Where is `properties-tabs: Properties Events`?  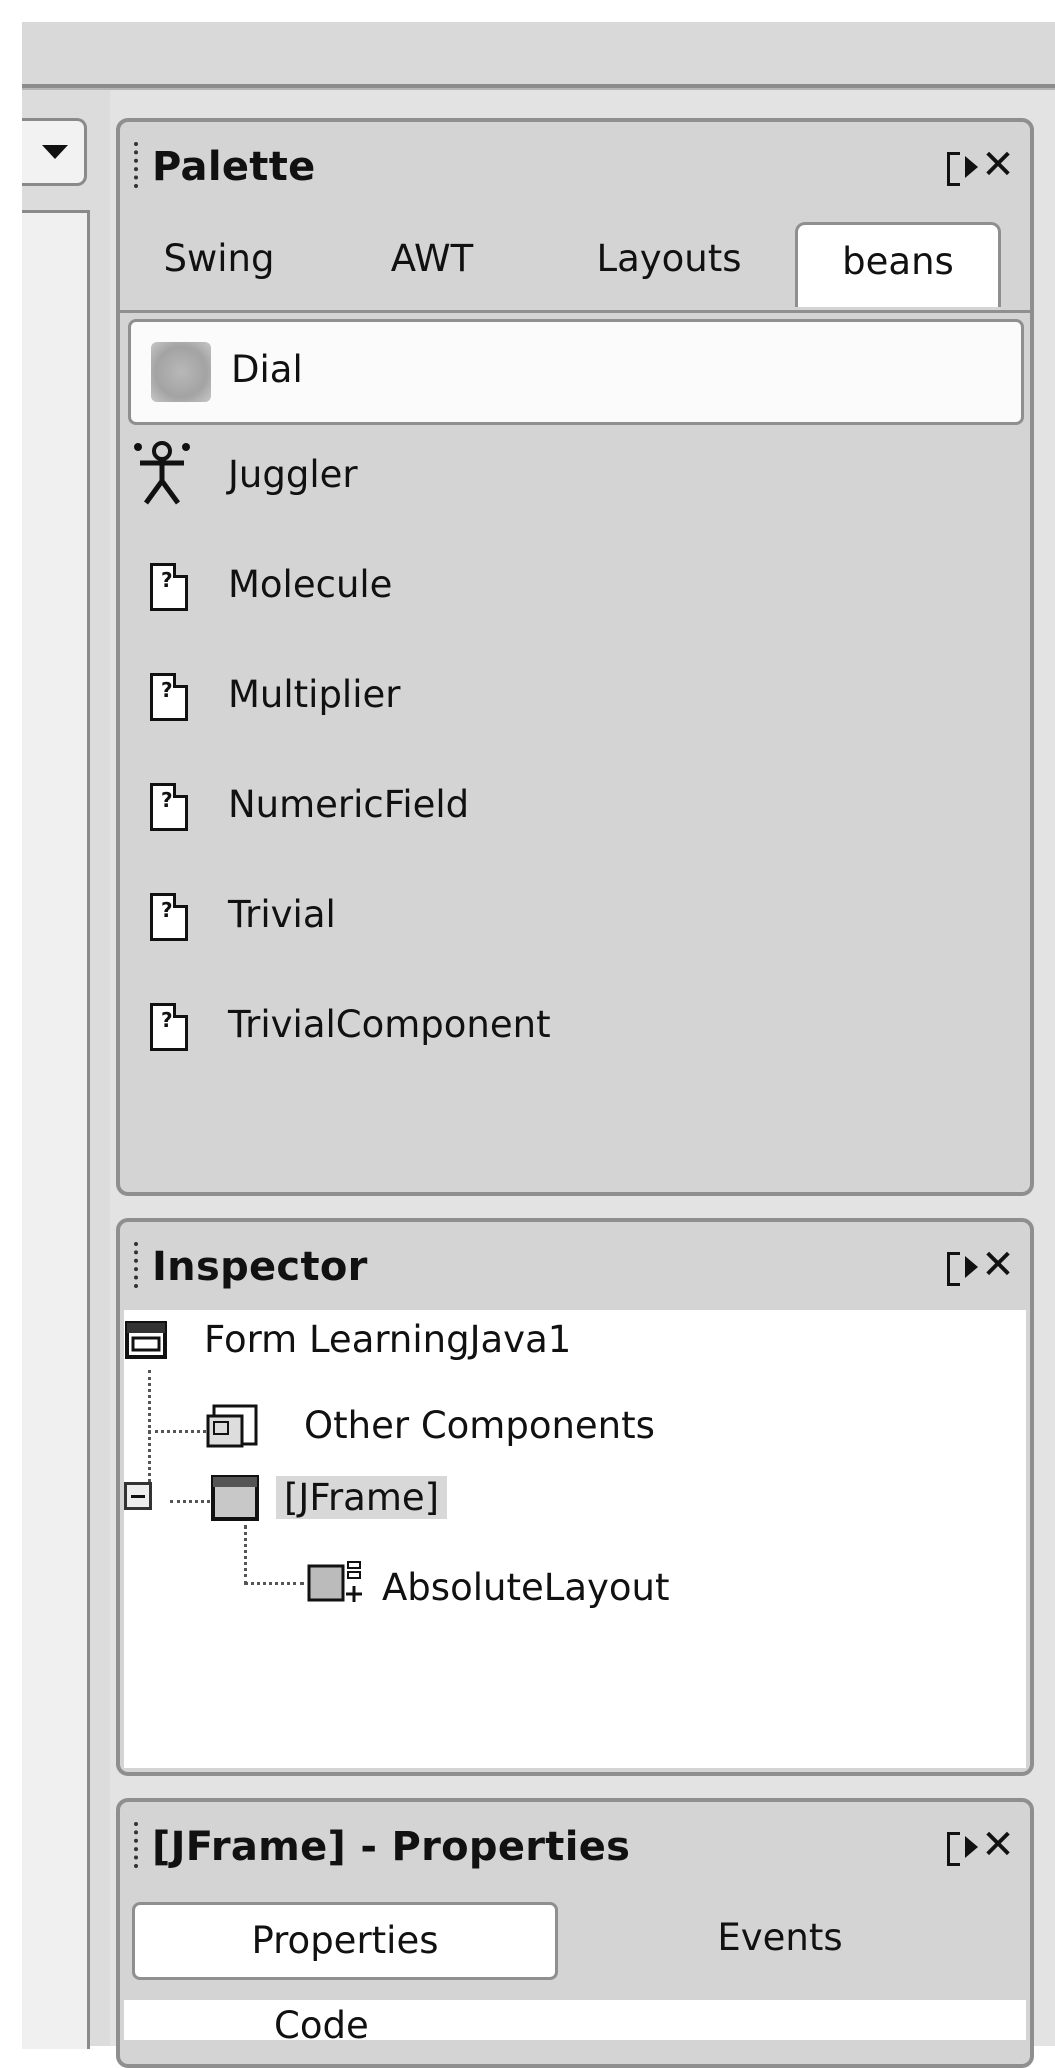 properties-tabs: Properties Events is located at coordinates (575, 1945).